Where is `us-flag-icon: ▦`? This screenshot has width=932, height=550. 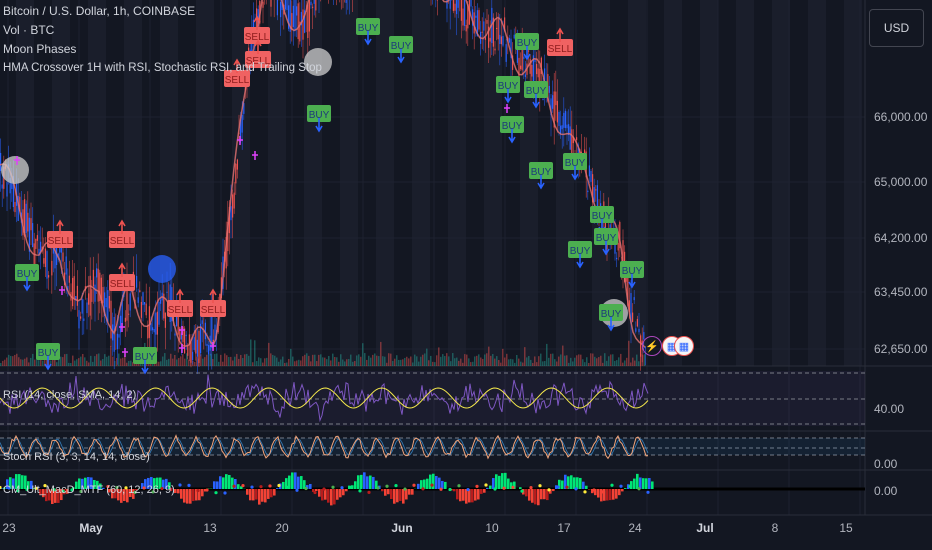 us-flag-icon: ▦ is located at coordinates (684, 346).